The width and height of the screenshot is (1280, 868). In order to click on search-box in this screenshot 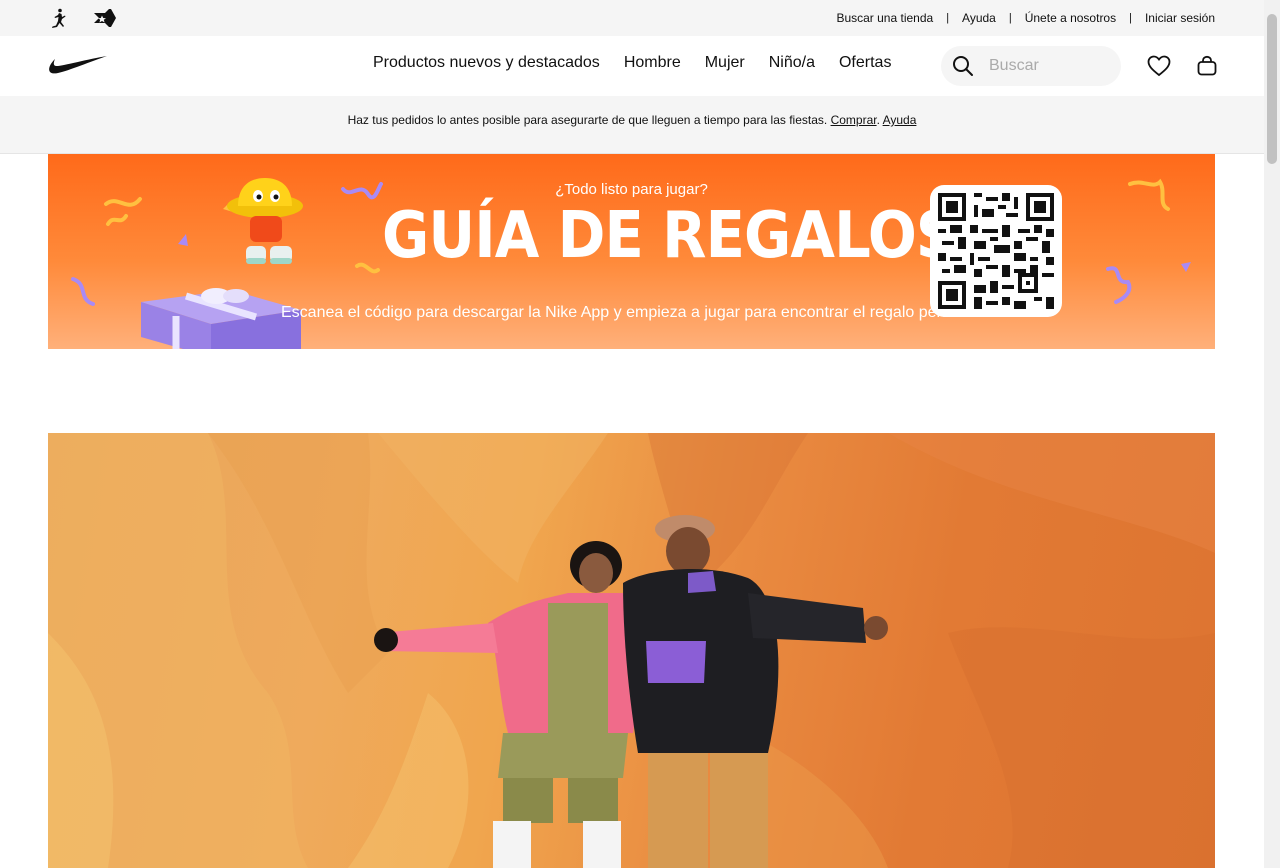, I will do `click(1031, 66)`.